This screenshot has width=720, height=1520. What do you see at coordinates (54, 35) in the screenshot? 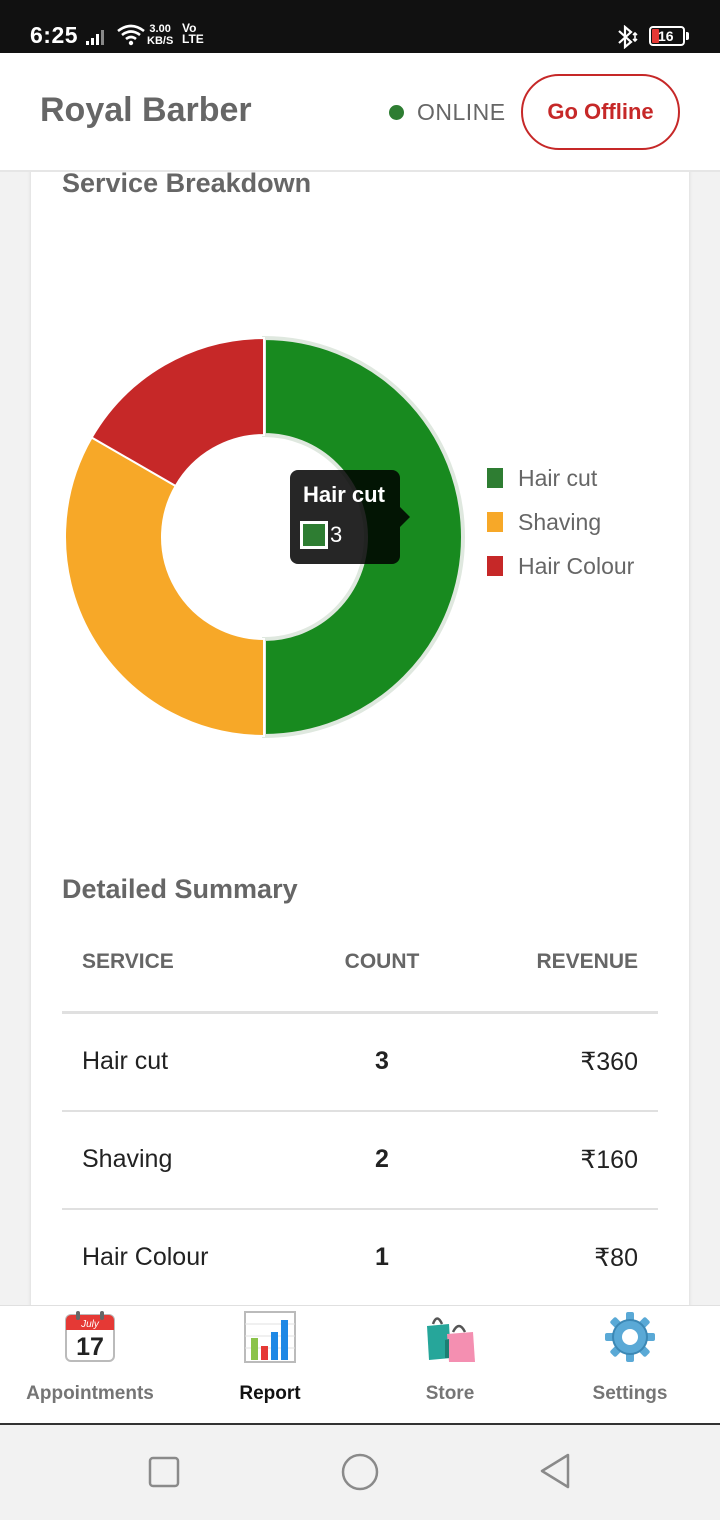
I see `status-time: 6:25` at bounding box center [54, 35].